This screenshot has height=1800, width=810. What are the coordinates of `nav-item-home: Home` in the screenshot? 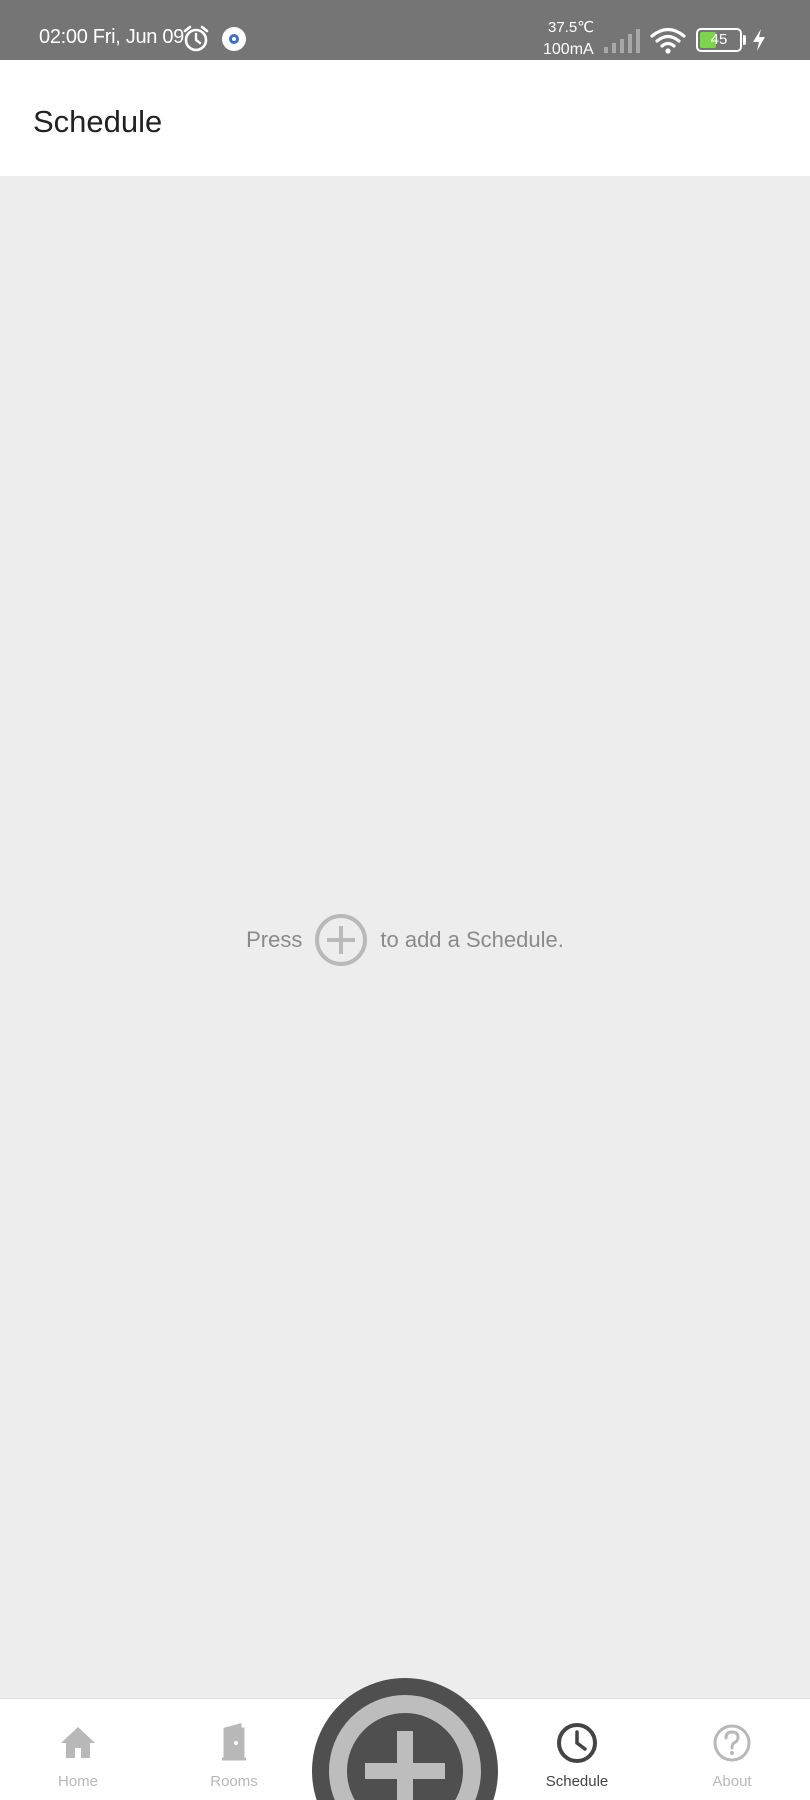 It's located at (78, 1749).